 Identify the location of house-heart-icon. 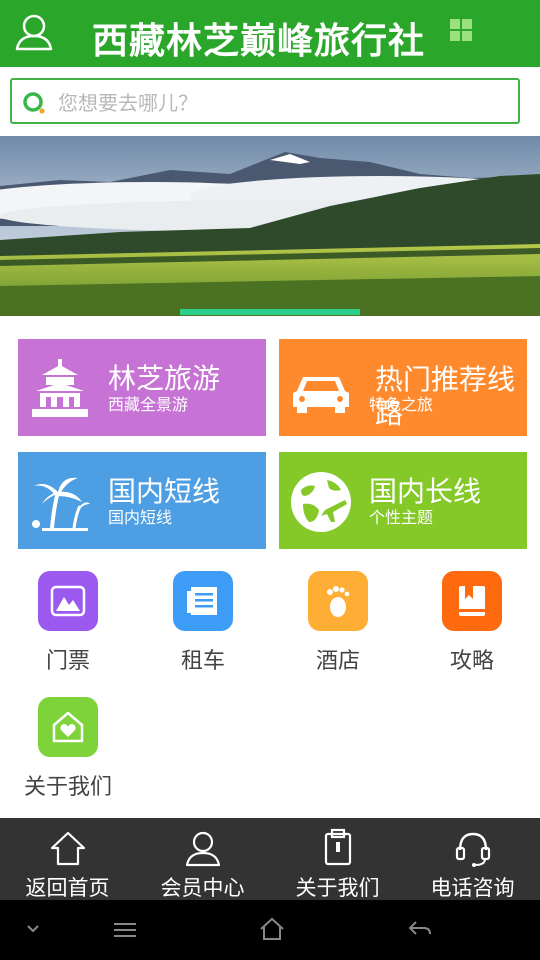
(68, 727).